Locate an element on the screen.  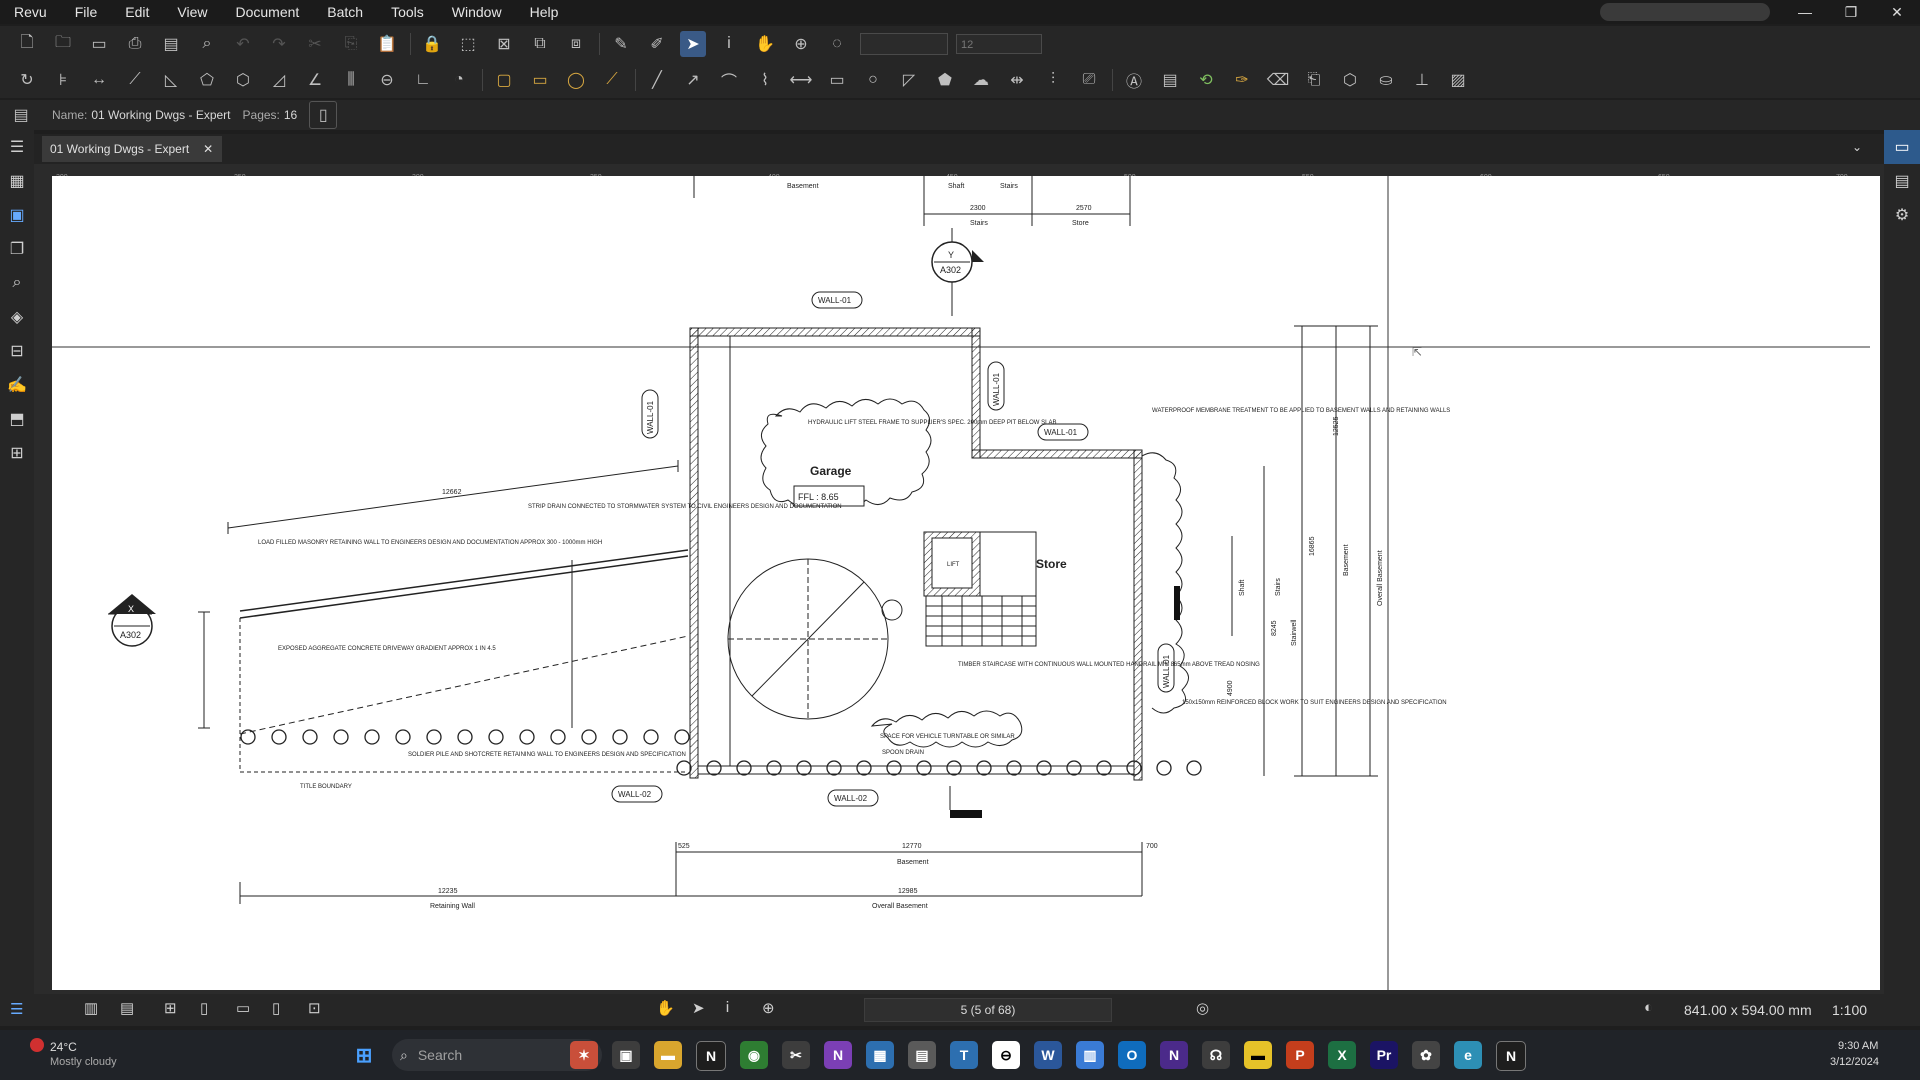
save-icon: ▭ is located at coordinates (99, 44).